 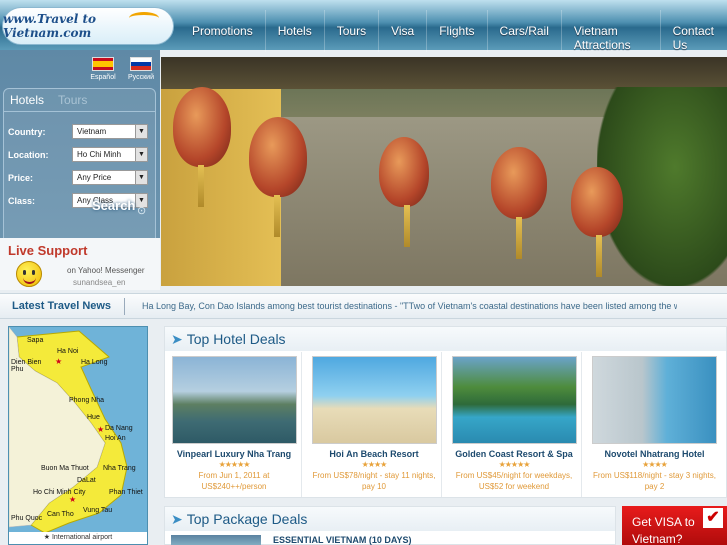 What do you see at coordinates (124, 306) in the screenshot?
I see `news-divider` at bounding box center [124, 306].